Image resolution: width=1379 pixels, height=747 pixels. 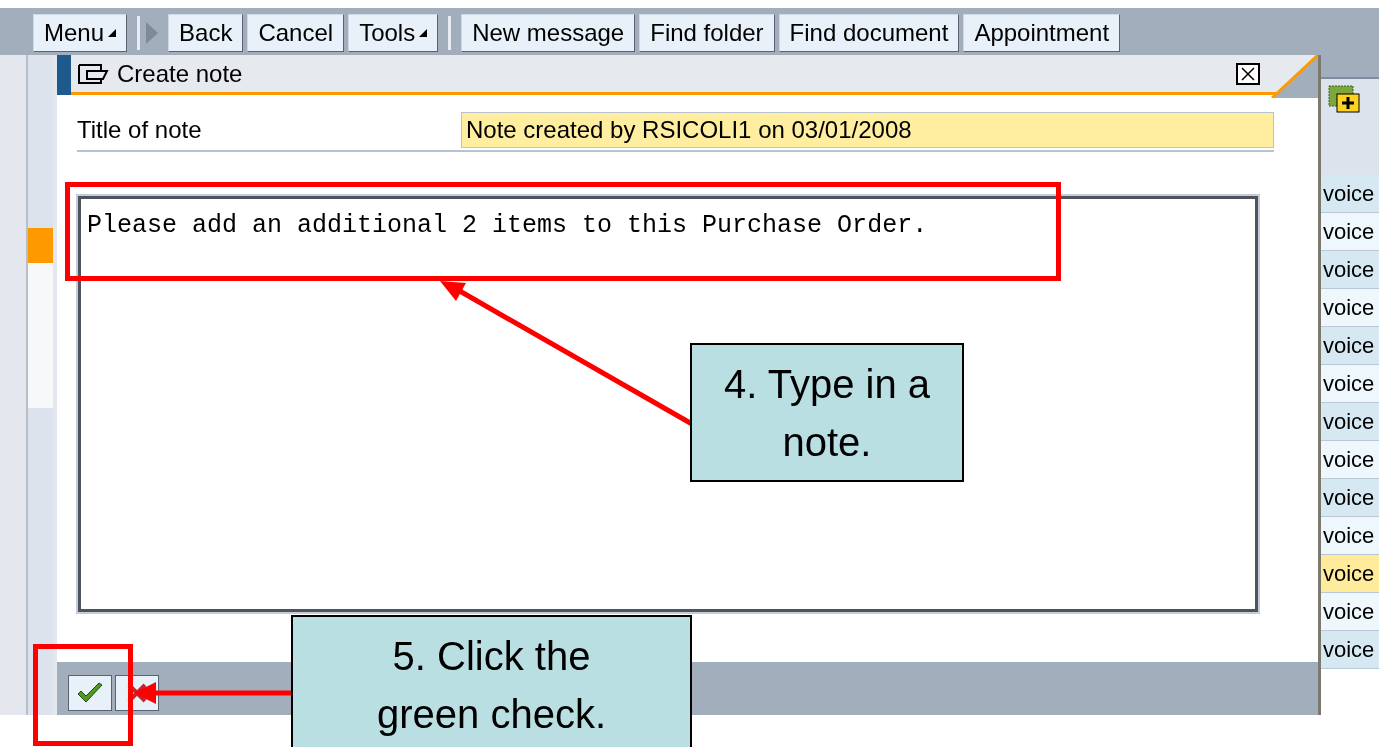 What do you see at coordinates (64, 75) in the screenshot?
I see `title-accent-bar` at bounding box center [64, 75].